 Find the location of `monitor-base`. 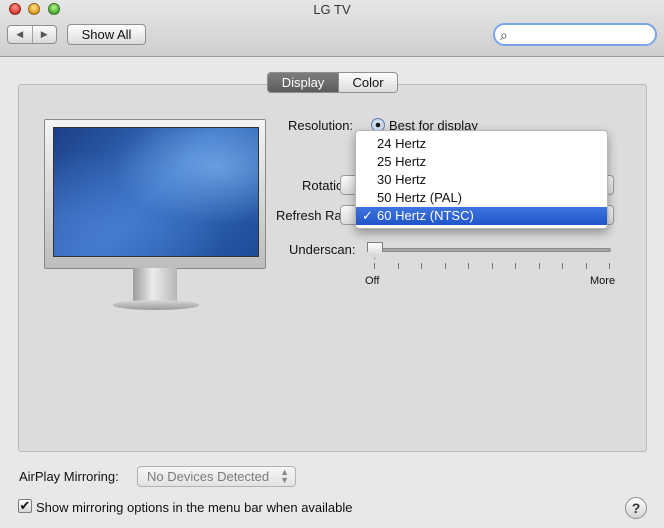

monitor-base is located at coordinates (156, 305).